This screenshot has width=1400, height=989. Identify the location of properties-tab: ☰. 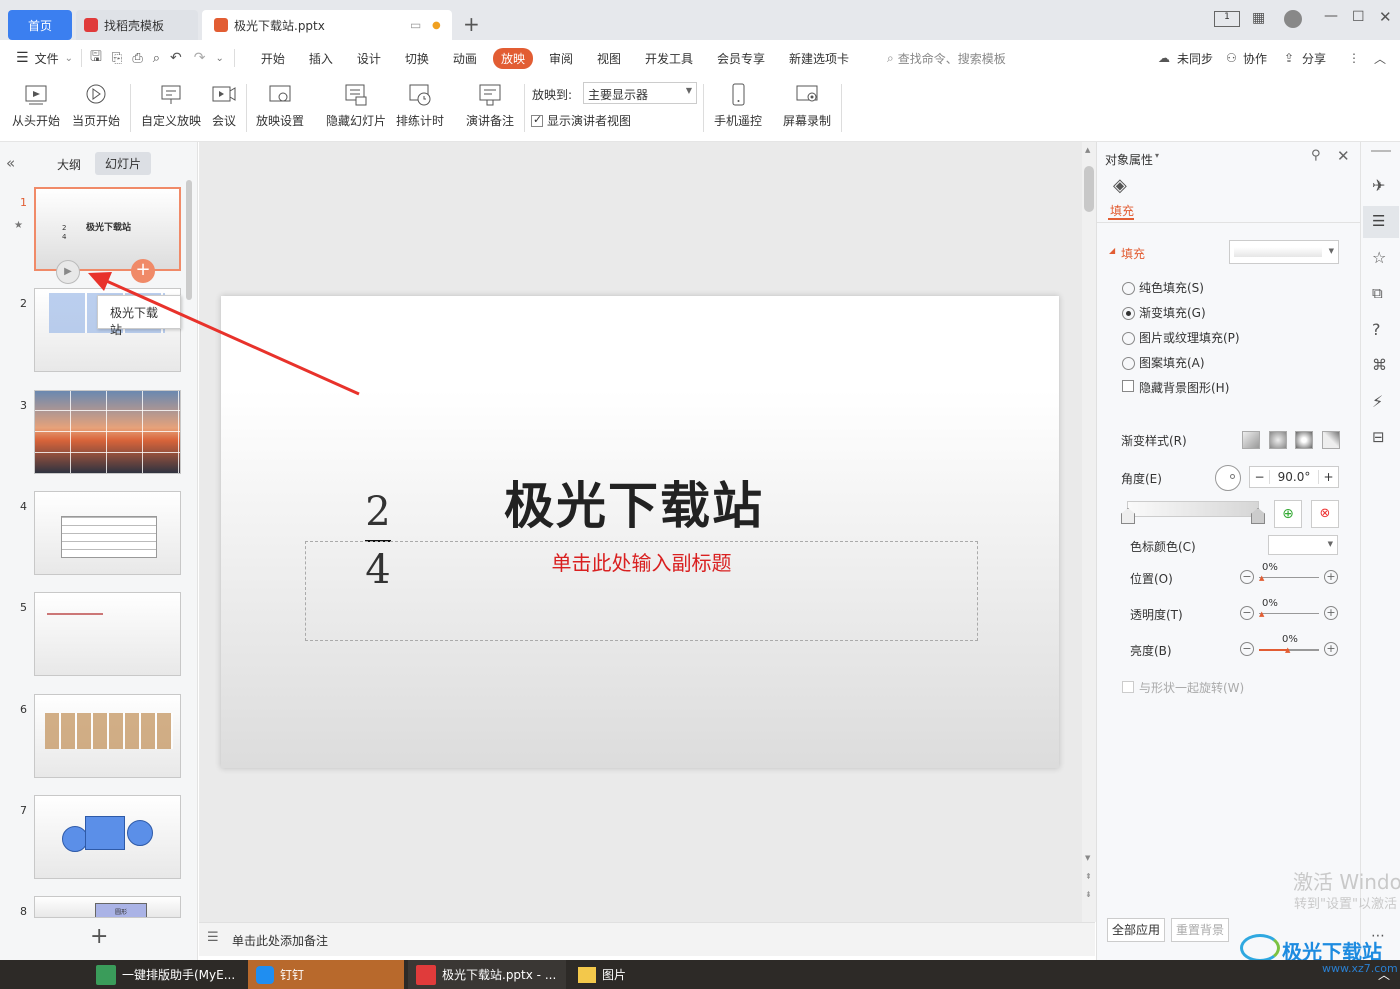
(1381, 222).